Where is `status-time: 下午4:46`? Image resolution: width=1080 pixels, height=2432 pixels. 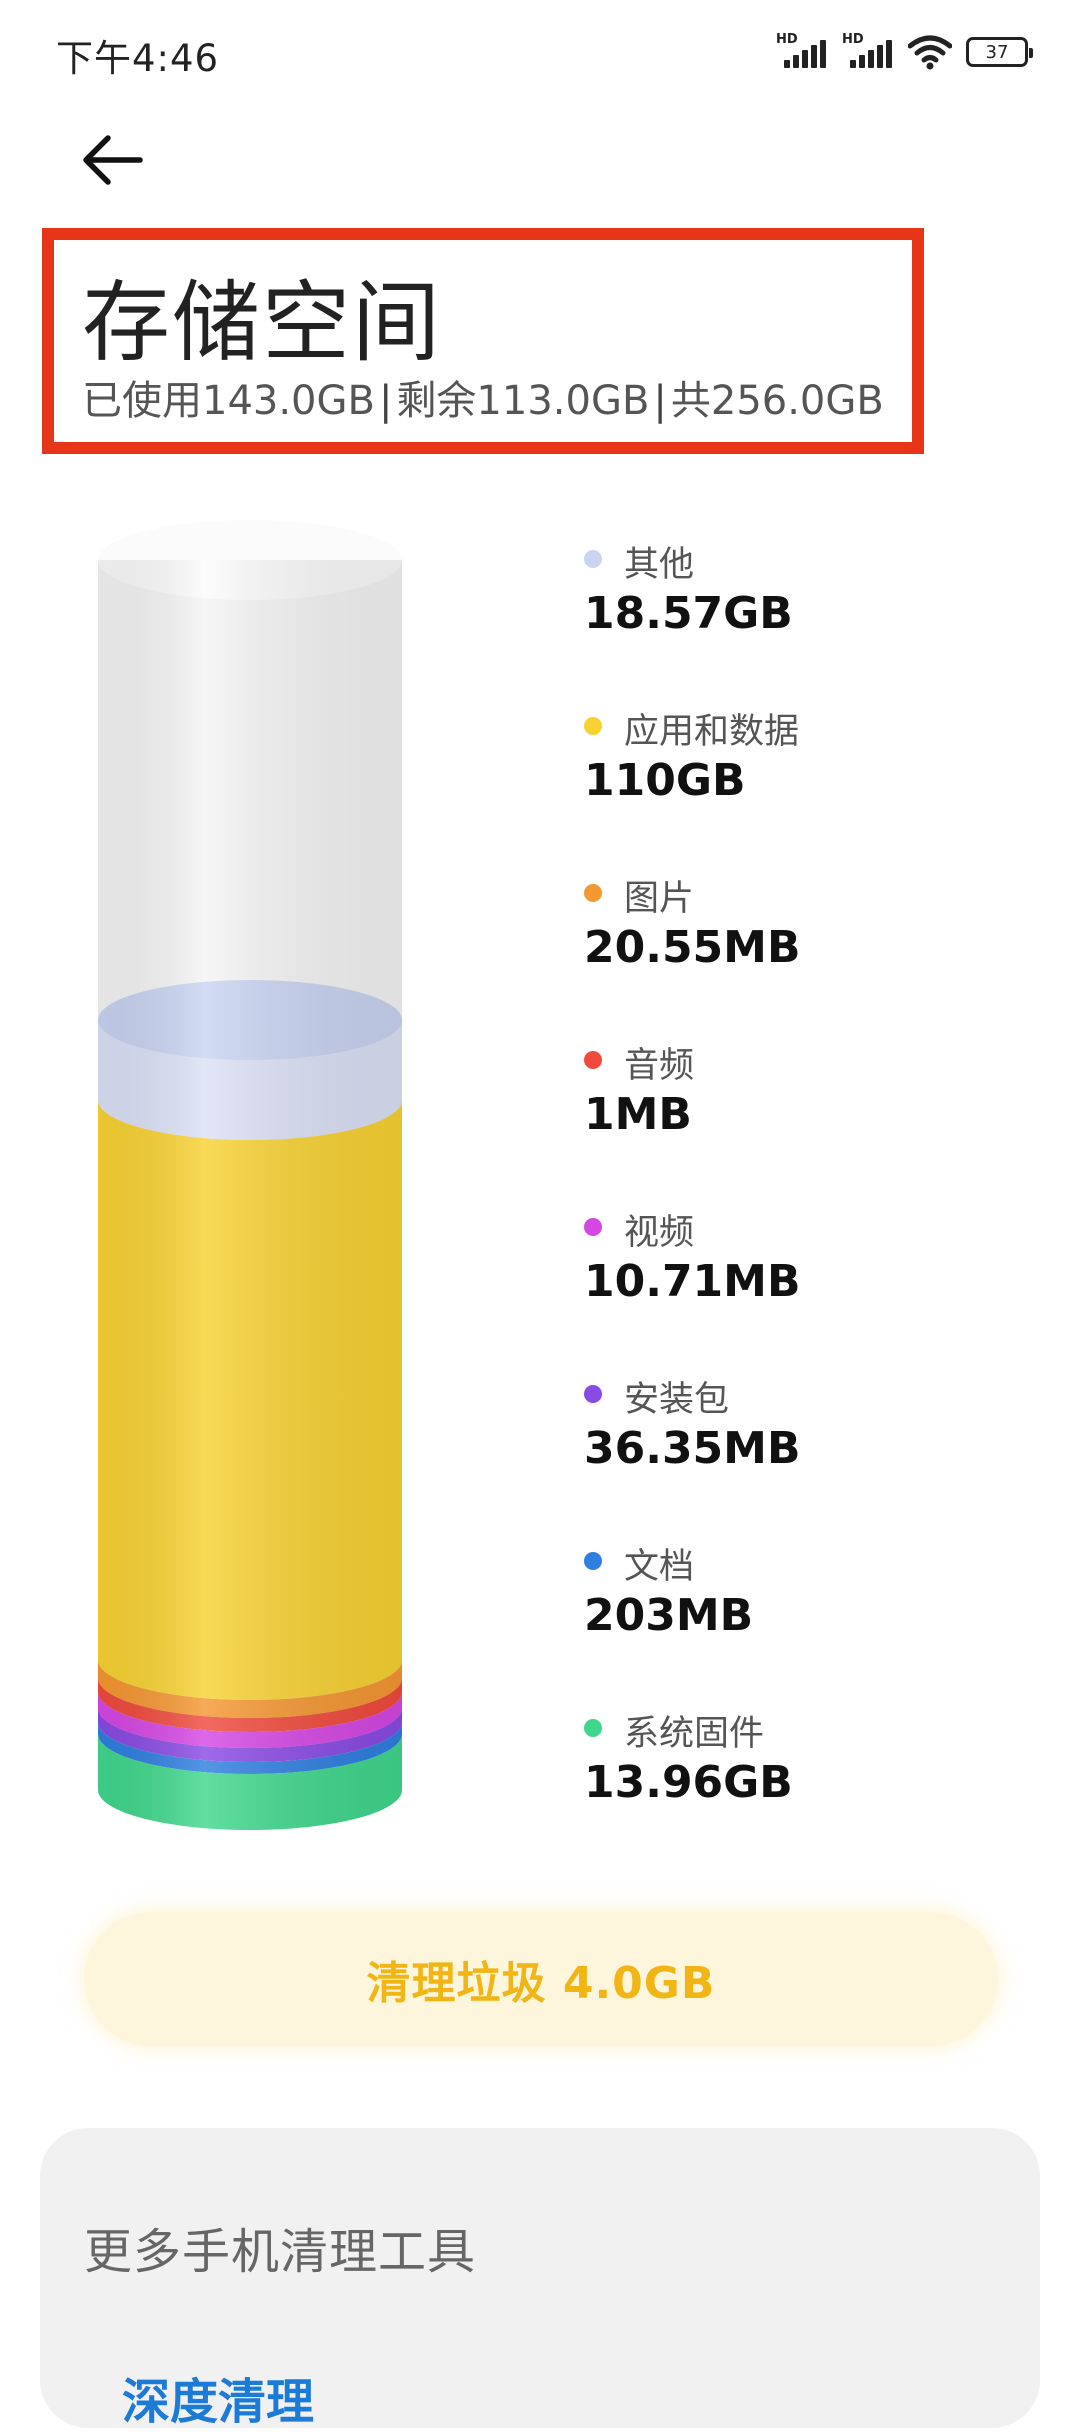
status-time: 下午4:46 is located at coordinates (138, 58).